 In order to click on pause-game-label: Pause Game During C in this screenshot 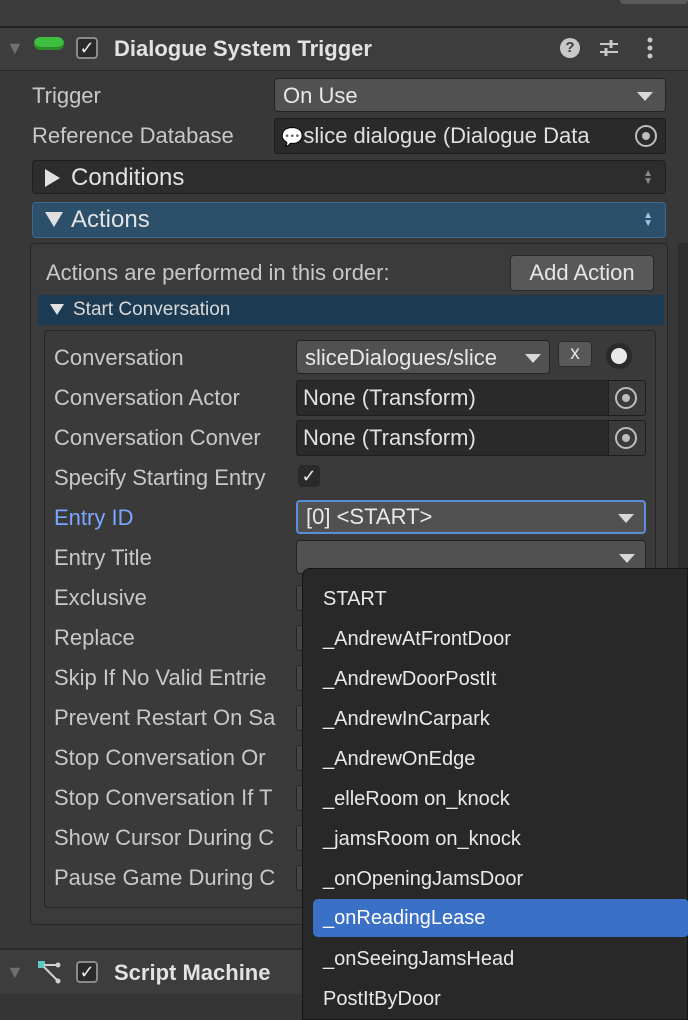, I will do `click(165, 877)`.